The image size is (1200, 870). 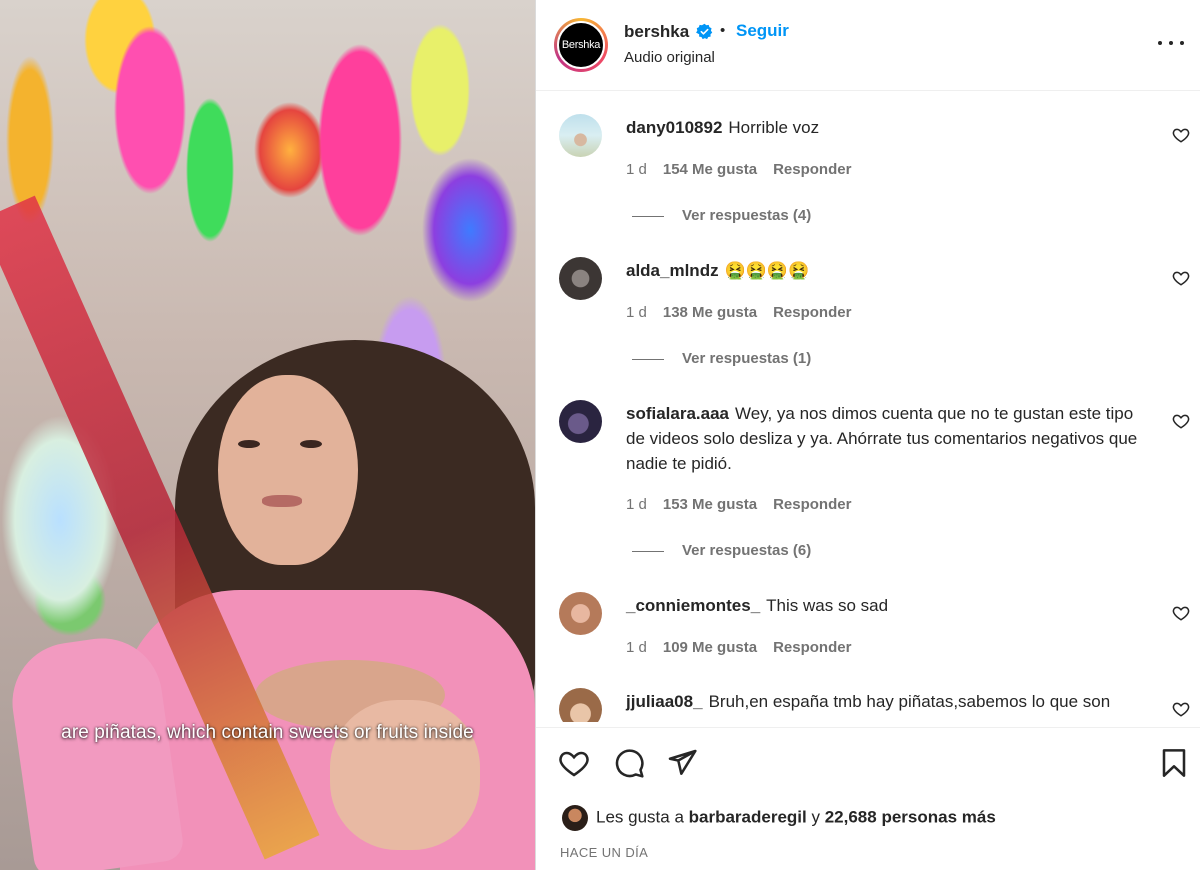 I want to click on comment-username: sofialara.aaa, so click(x=677, y=413).